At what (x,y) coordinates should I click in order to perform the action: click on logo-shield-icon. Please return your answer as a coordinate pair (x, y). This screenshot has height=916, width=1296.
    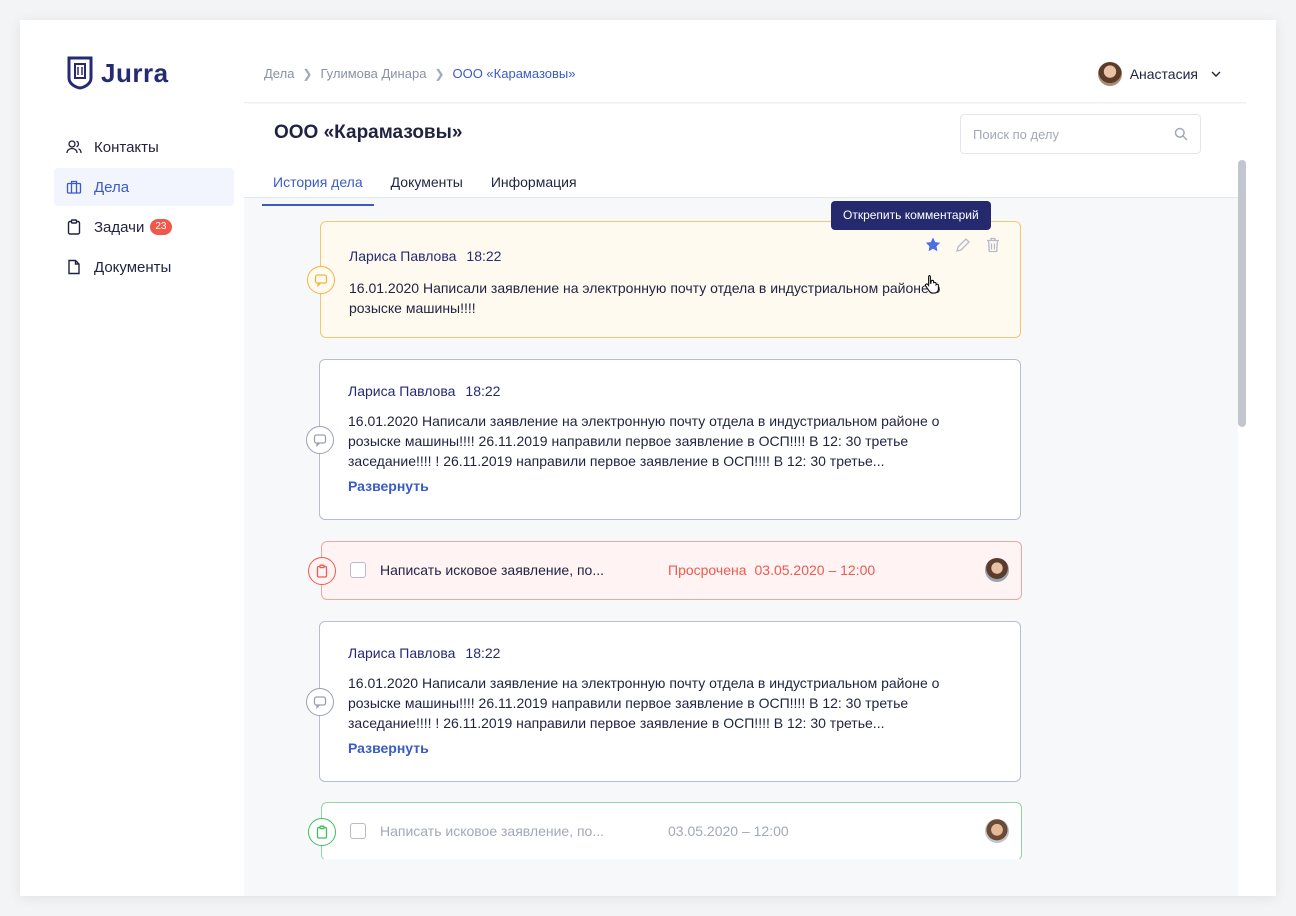
    Looking at the image, I should click on (80, 73).